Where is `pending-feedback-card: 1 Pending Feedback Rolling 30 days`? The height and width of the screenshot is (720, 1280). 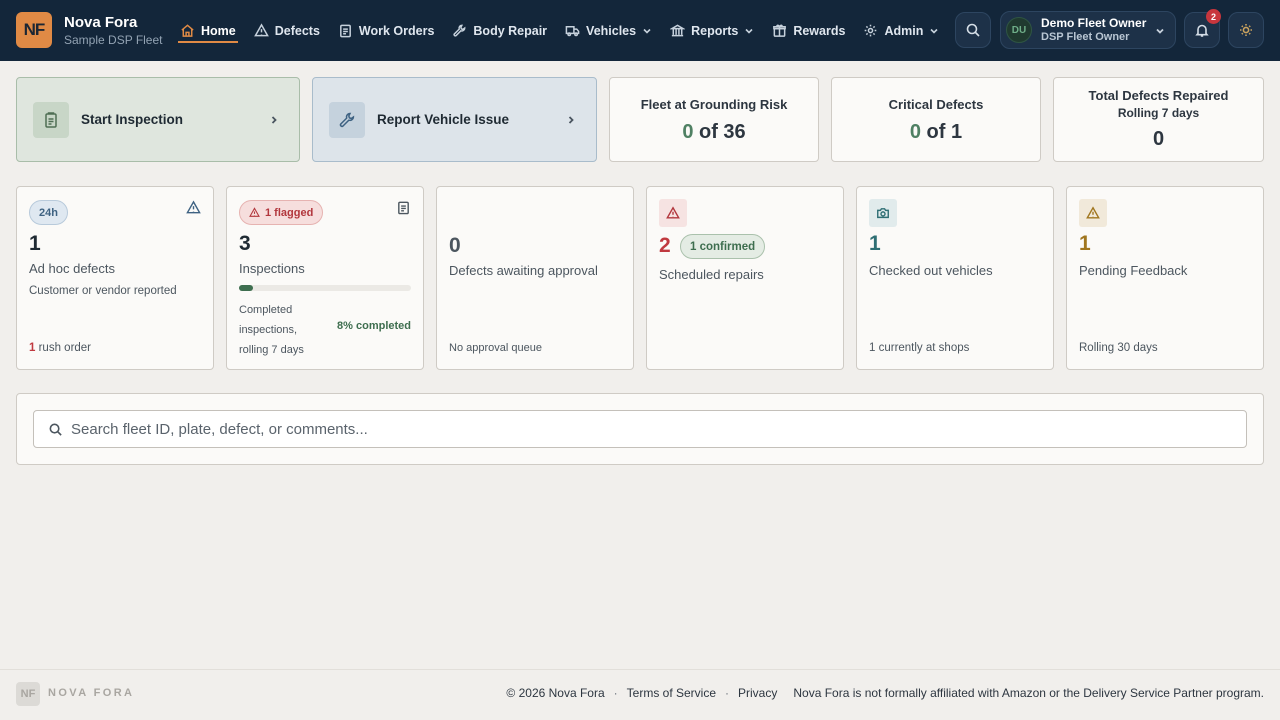 pending-feedback-card: 1 Pending Feedback Rolling 30 days is located at coordinates (1165, 278).